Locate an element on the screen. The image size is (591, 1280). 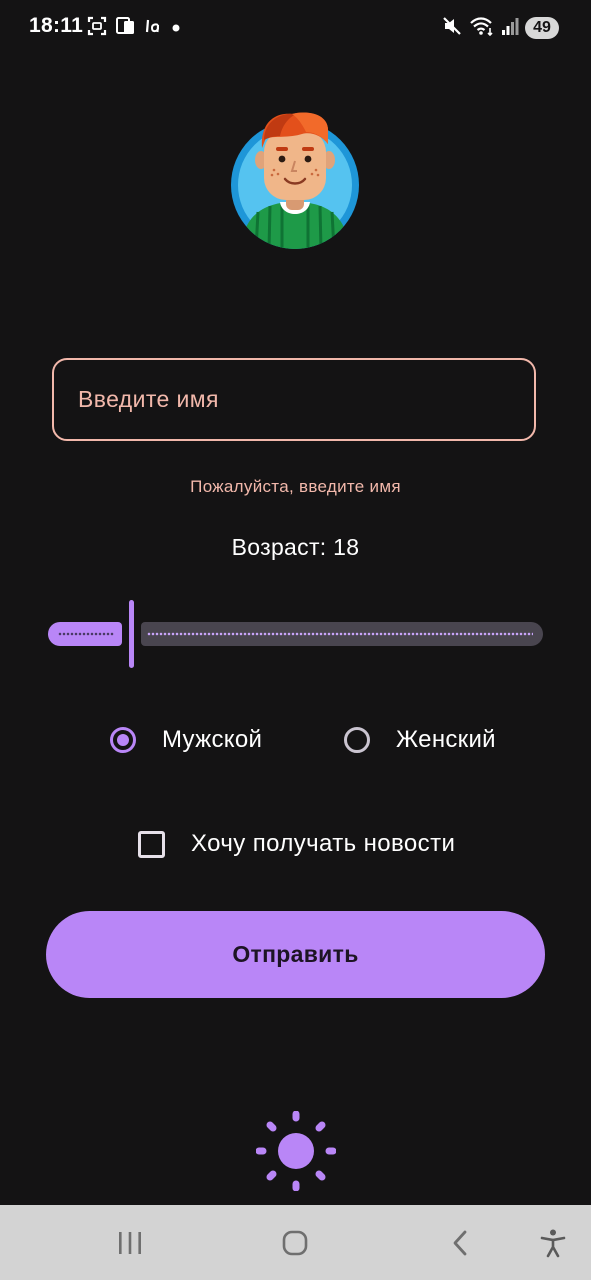
newsletter-checkbox-row: Хочу получать новости is located at coordinates (296, 844).